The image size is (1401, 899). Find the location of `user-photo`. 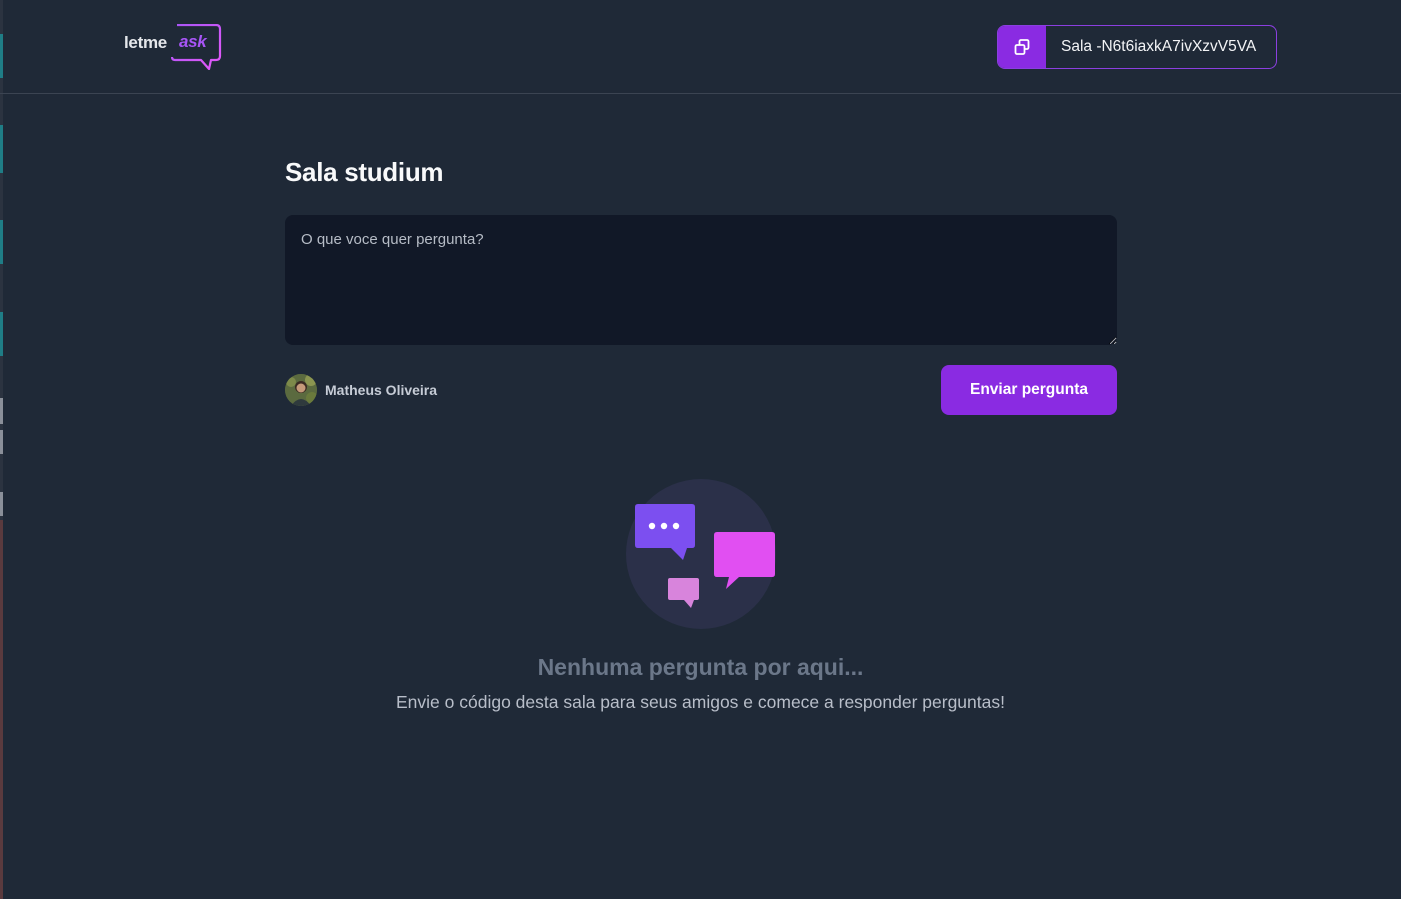

user-photo is located at coordinates (301, 390).